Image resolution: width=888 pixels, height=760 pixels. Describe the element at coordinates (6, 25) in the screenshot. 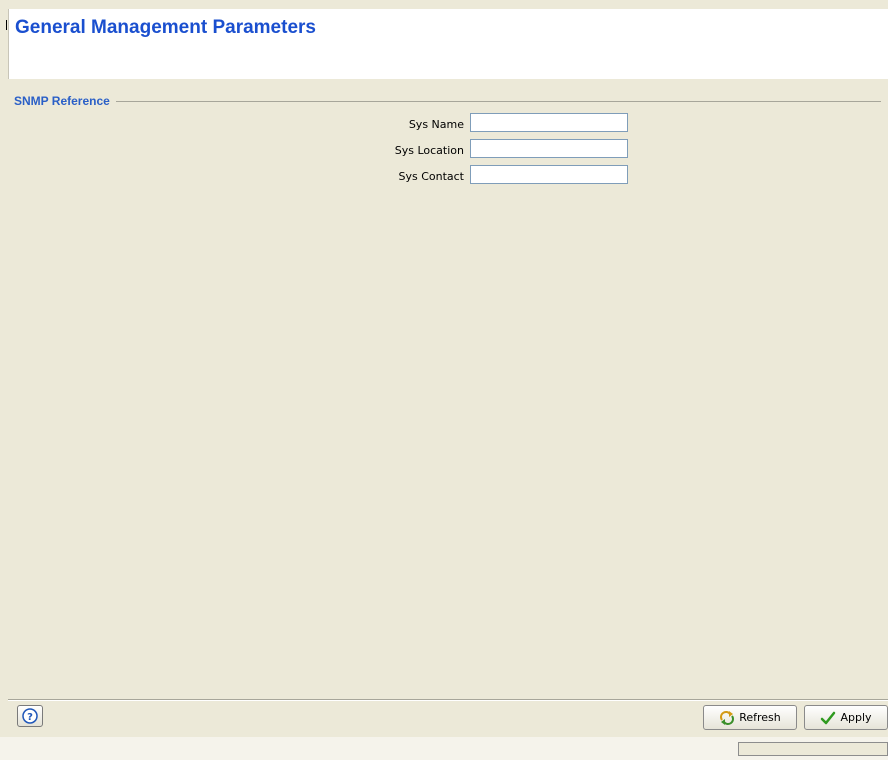

I see `window-edge-marker` at that location.